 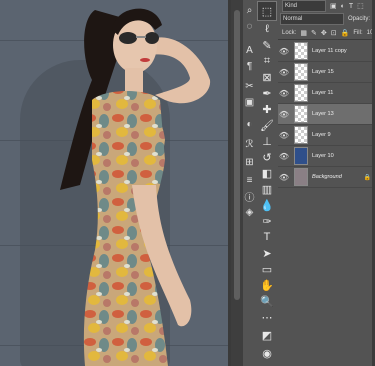 I want to click on filter-adjust-icon: ◐, so click(x=343, y=6).